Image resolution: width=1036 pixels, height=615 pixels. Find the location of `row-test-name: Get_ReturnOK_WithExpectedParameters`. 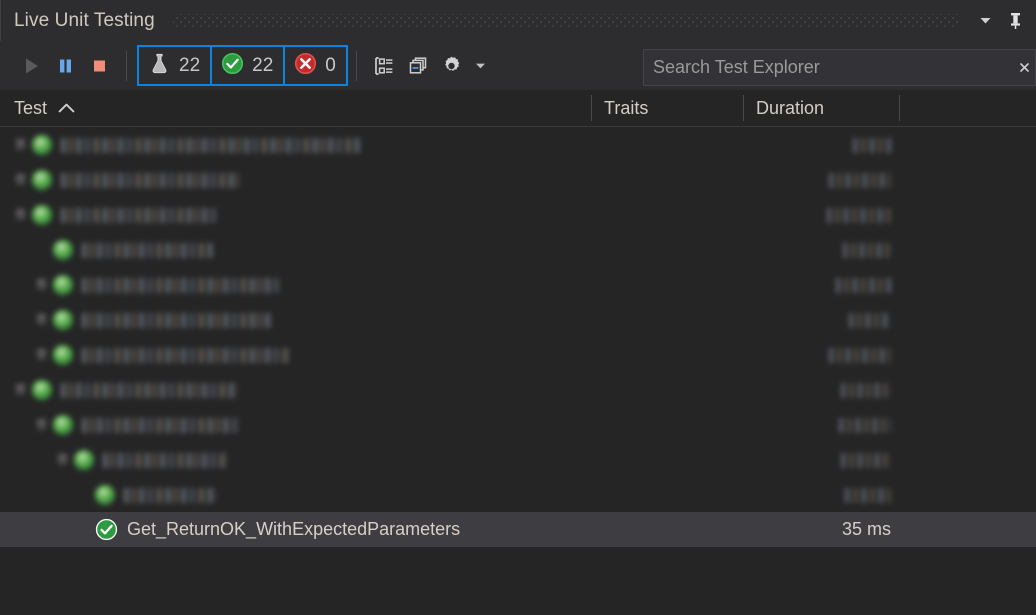

row-test-name: Get_ReturnOK_WithExpectedParameters is located at coordinates (294, 529).